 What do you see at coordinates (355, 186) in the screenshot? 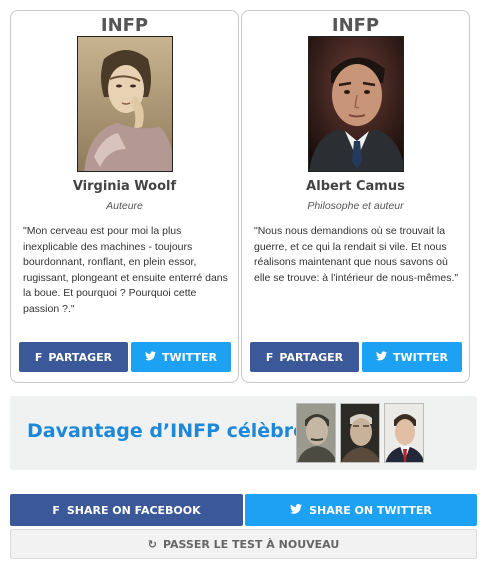
I see `person-name: Albert Camus` at bounding box center [355, 186].